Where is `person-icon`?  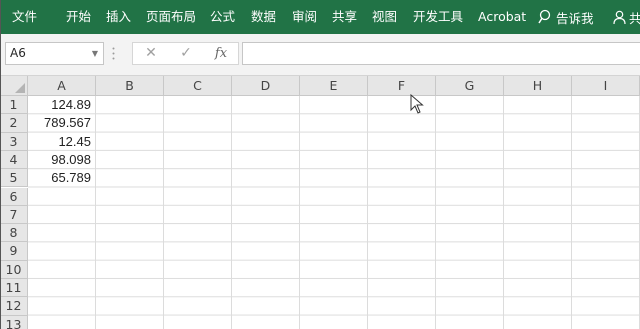 person-icon is located at coordinates (619, 17).